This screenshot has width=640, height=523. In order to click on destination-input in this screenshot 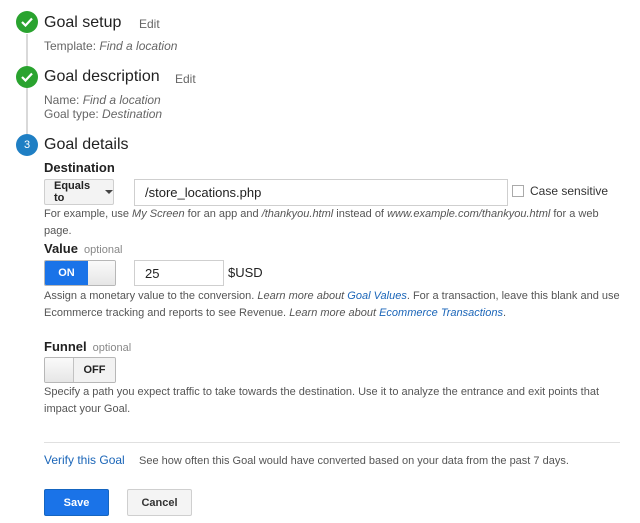, I will do `click(321, 192)`.